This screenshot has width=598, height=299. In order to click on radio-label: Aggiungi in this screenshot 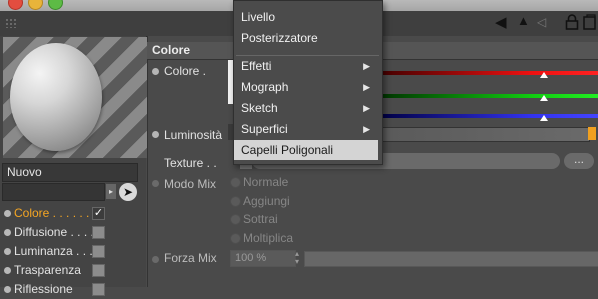, I will do `click(266, 201)`.